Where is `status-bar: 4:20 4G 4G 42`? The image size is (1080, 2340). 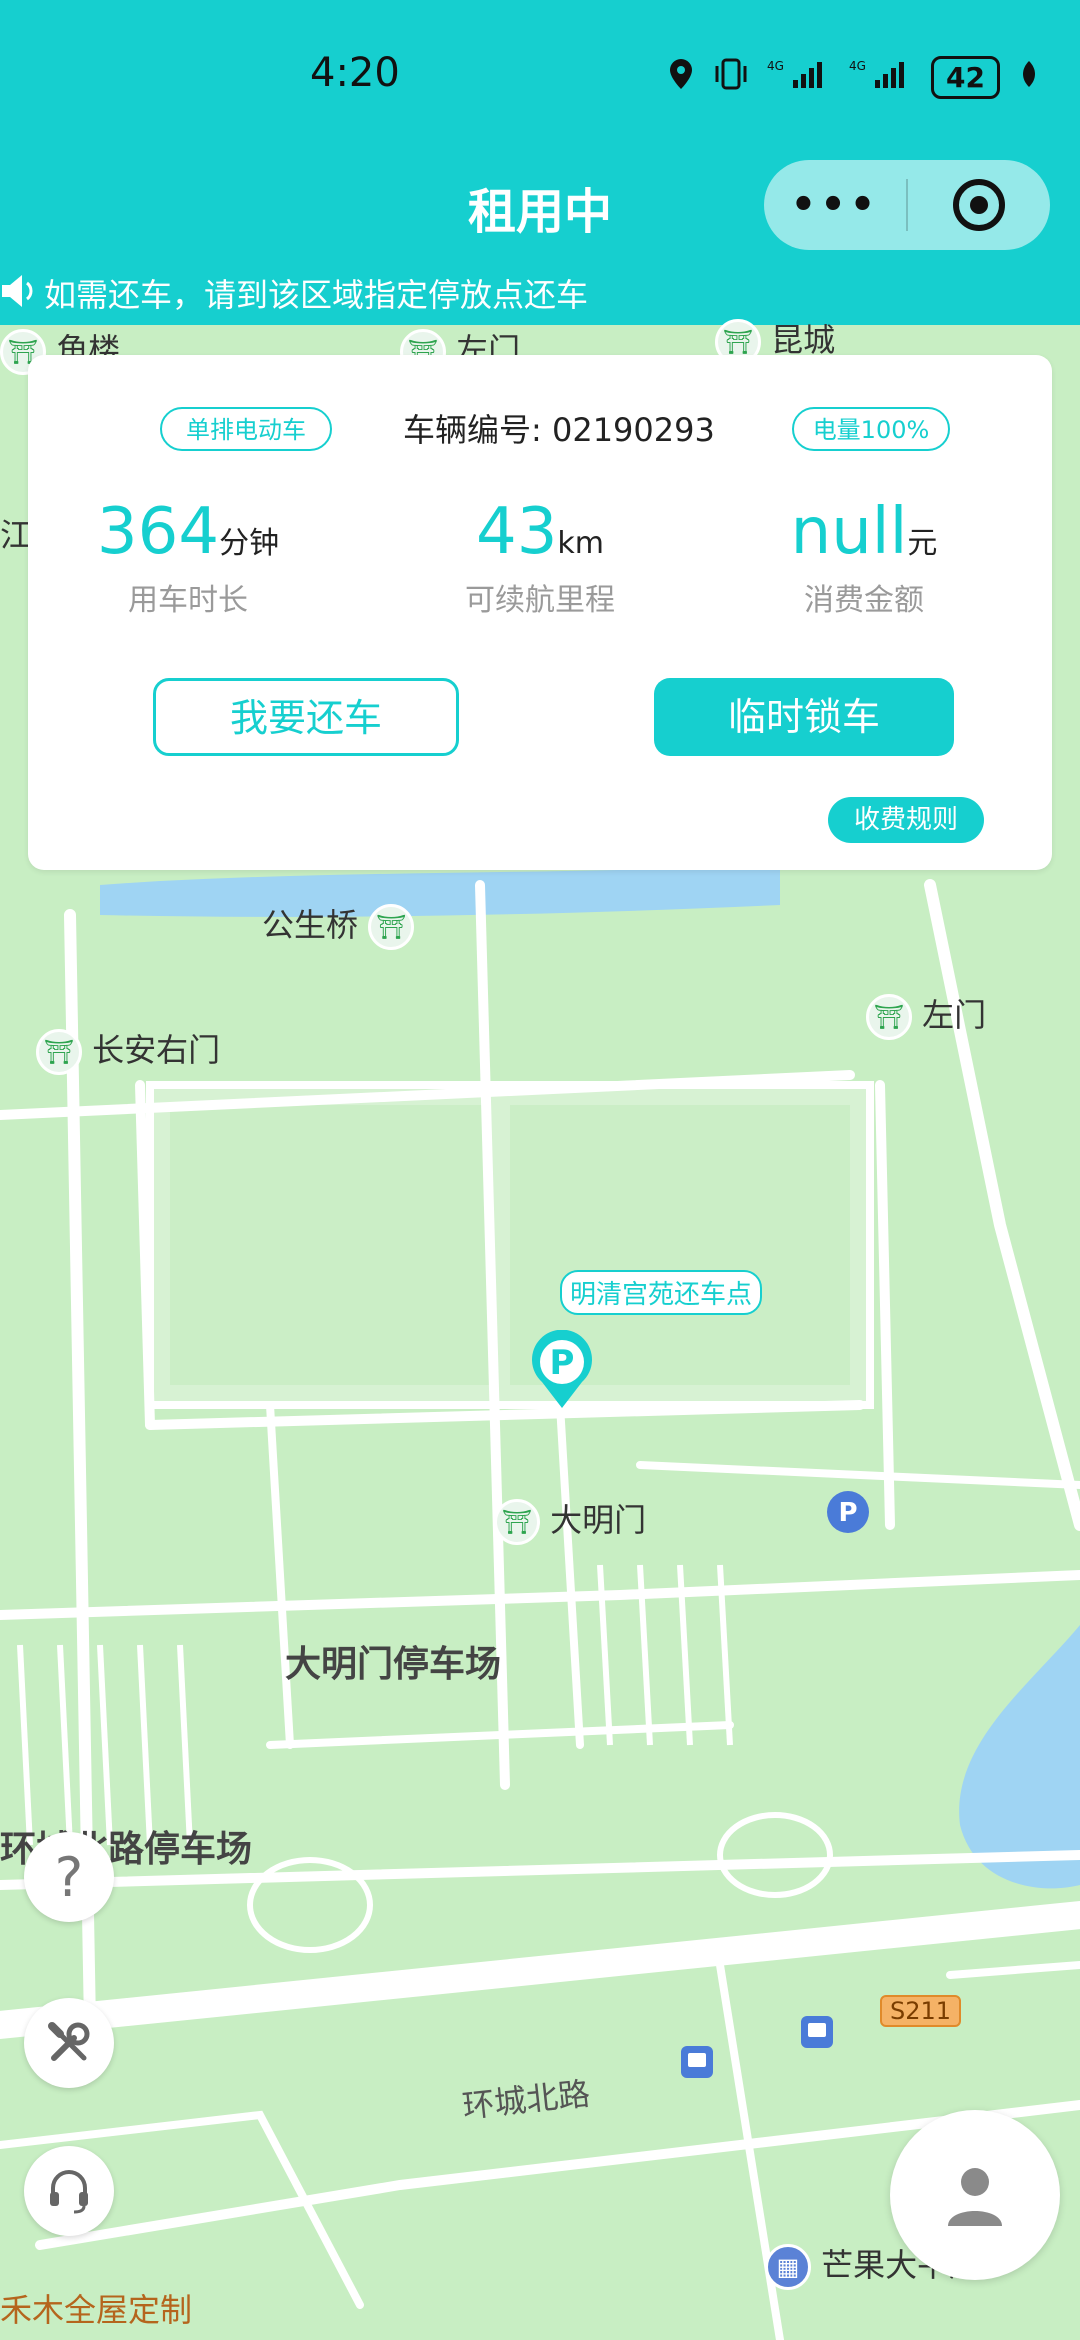 status-bar: 4:20 4G 4G 42 is located at coordinates (540, 75).